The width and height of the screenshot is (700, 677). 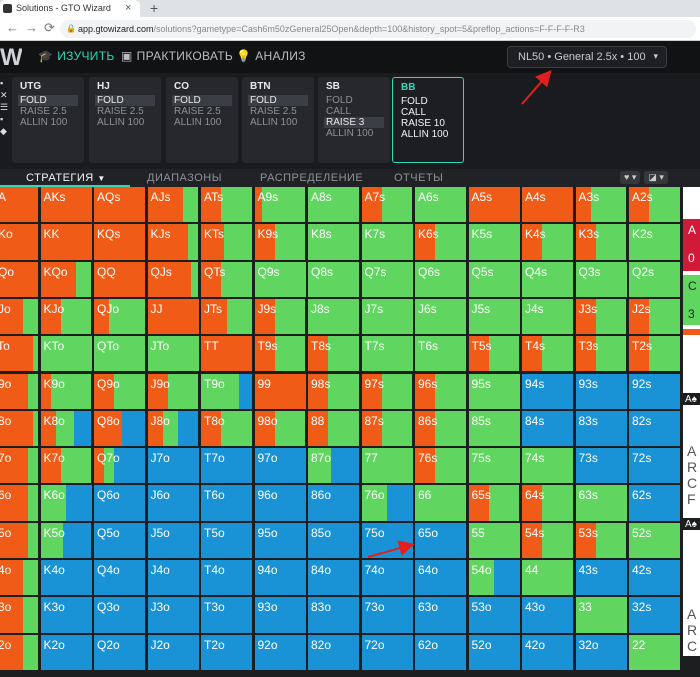 What do you see at coordinates (334, 540) in the screenshot?
I see `hand-cell: 85o` at bounding box center [334, 540].